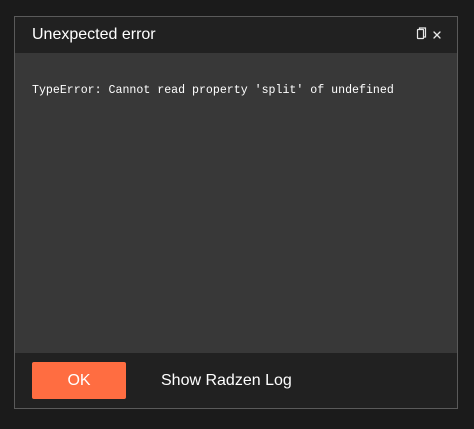  Describe the element at coordinates (421, 35) in the screenshot. I see `copy-icon` at that location.